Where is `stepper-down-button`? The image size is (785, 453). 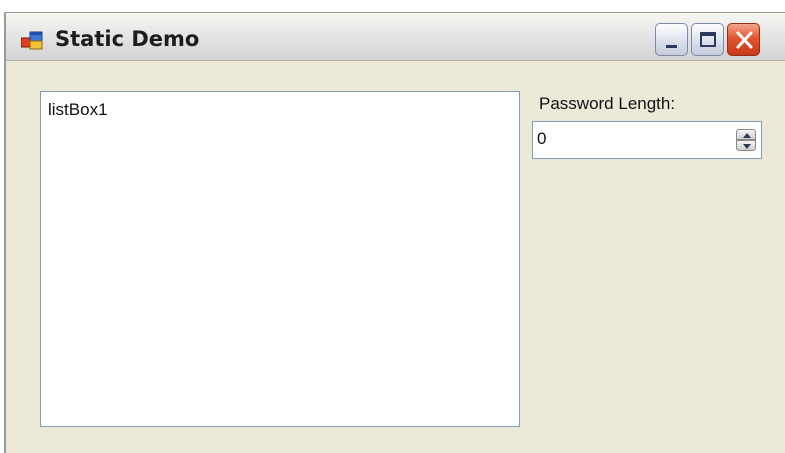 stepper-down-button is located at coordinates (746, 145).